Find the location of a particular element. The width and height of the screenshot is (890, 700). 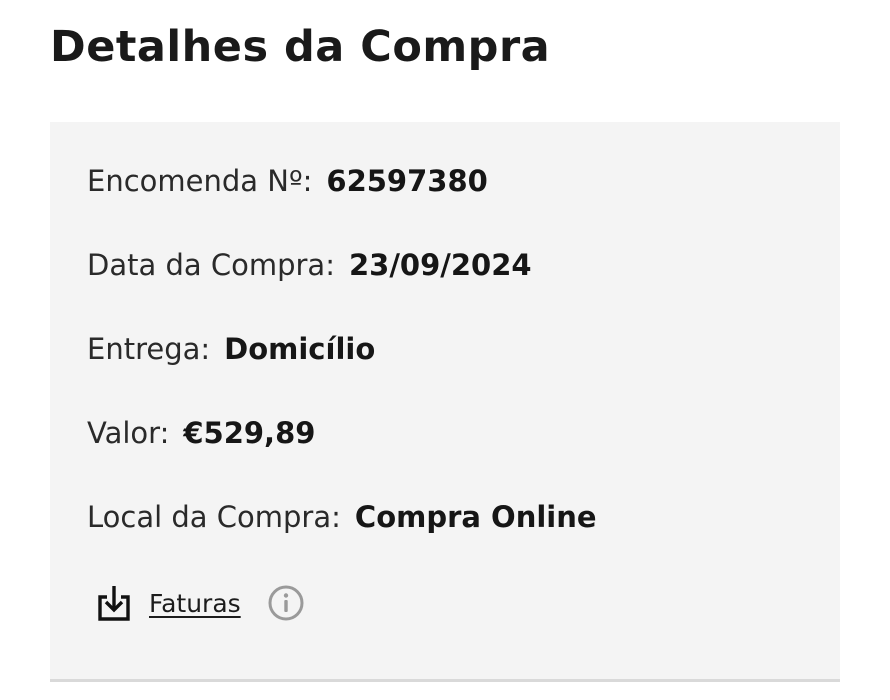

delivery-row: Entrega: Domicílio is located at coordinates (231, 349).